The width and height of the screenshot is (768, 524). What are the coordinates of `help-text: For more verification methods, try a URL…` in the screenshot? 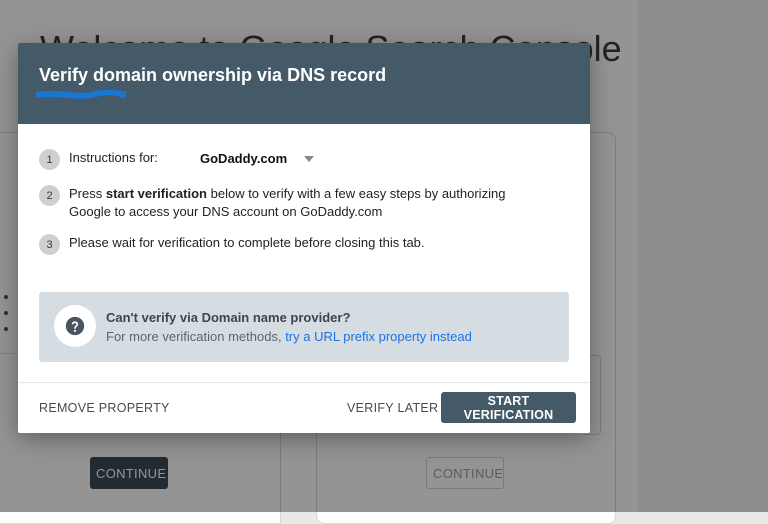 It's located at (289, 336).